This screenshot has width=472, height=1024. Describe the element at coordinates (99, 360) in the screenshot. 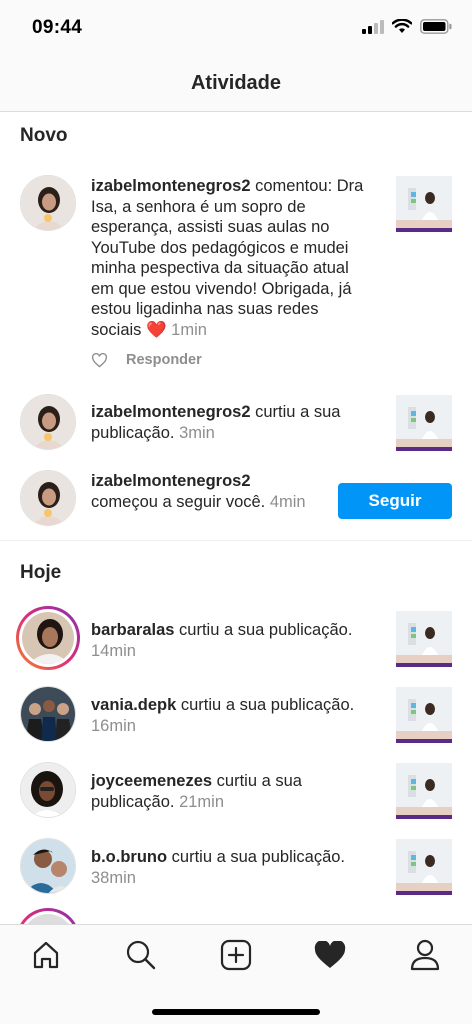

I see `like-comment-icon` at that location.